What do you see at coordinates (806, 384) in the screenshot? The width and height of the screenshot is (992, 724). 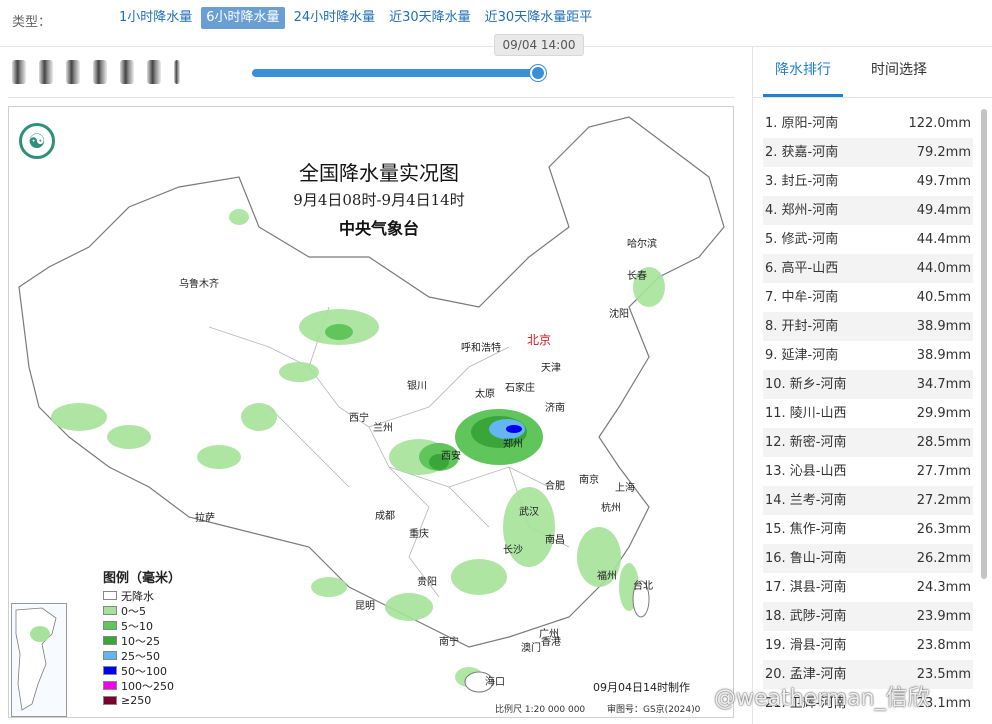 I see `station-name: 10. 新乡-河南` at bounding box center [806, 384].